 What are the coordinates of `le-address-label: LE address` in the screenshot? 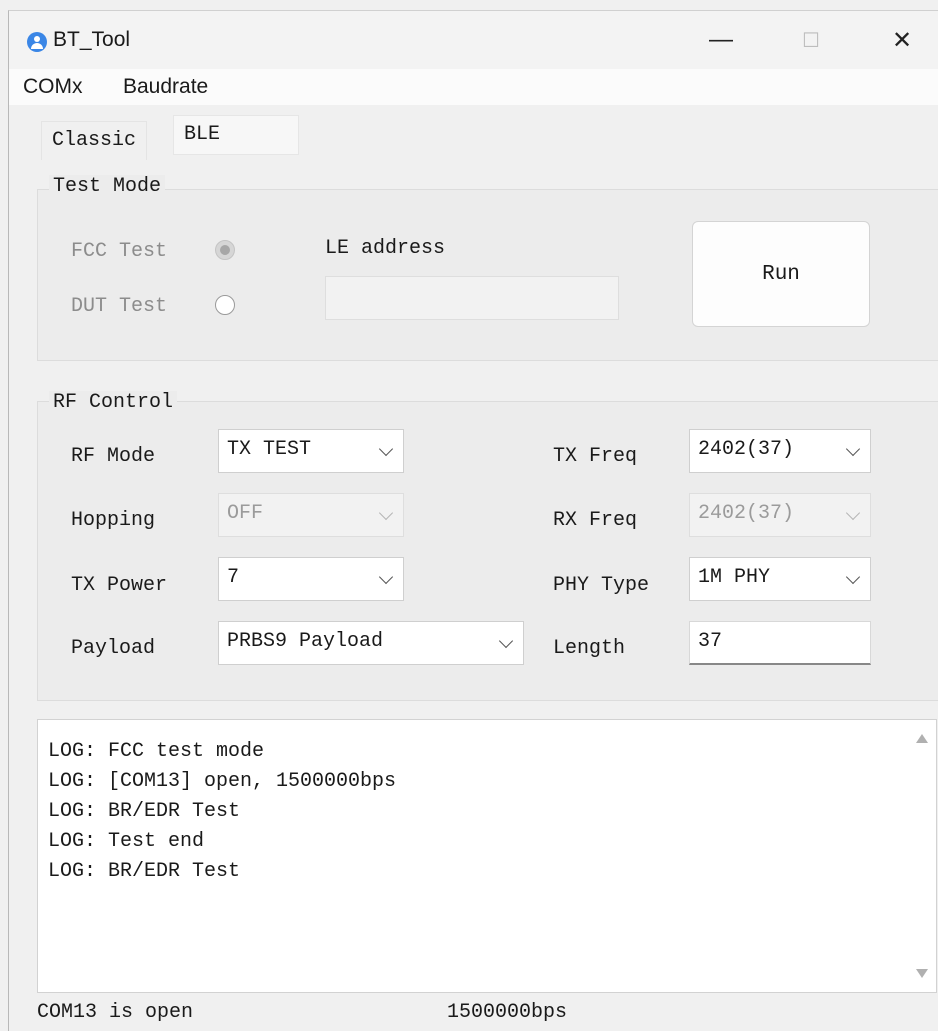 It's located at (385, 248).